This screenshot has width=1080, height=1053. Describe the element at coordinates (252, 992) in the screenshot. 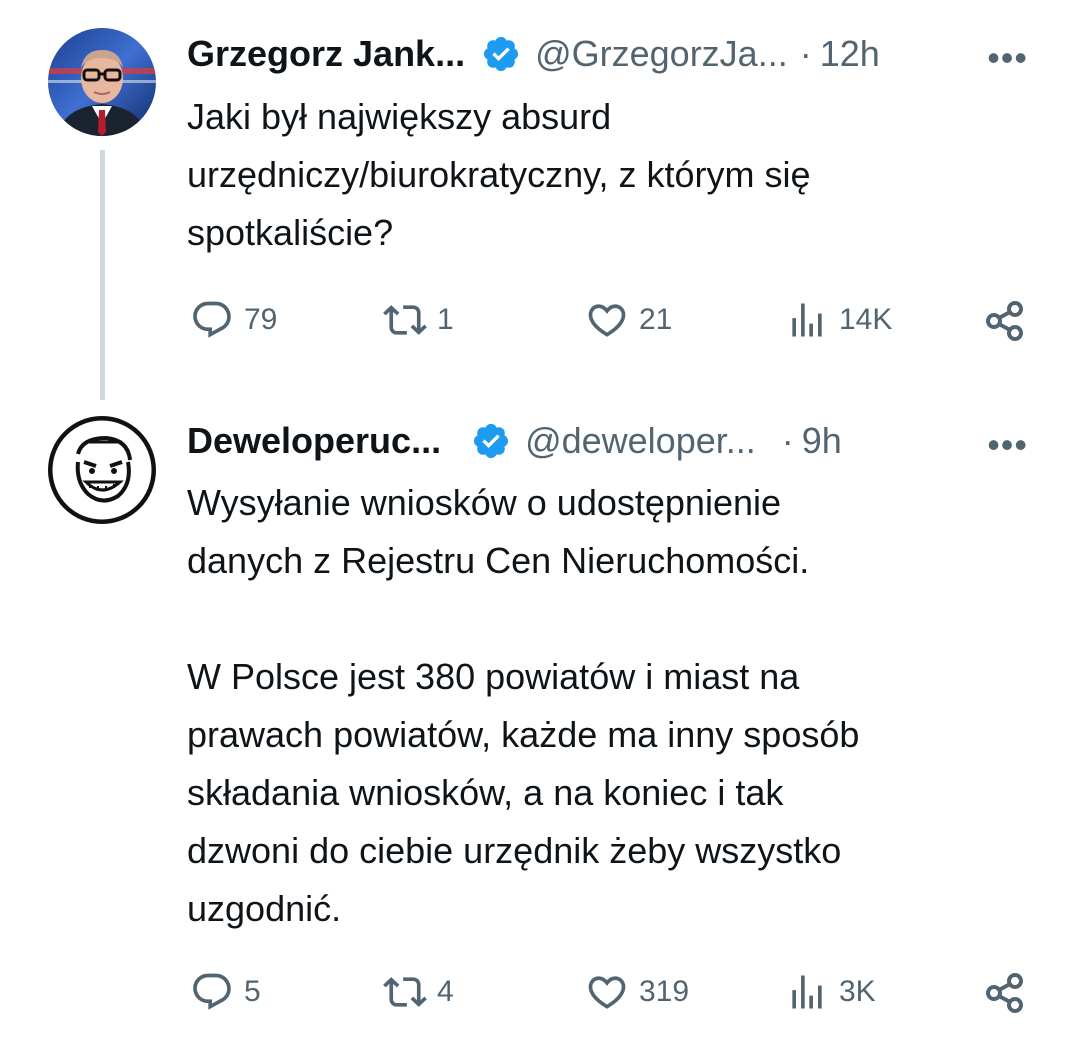

I see `reply-count: 5` at that location.